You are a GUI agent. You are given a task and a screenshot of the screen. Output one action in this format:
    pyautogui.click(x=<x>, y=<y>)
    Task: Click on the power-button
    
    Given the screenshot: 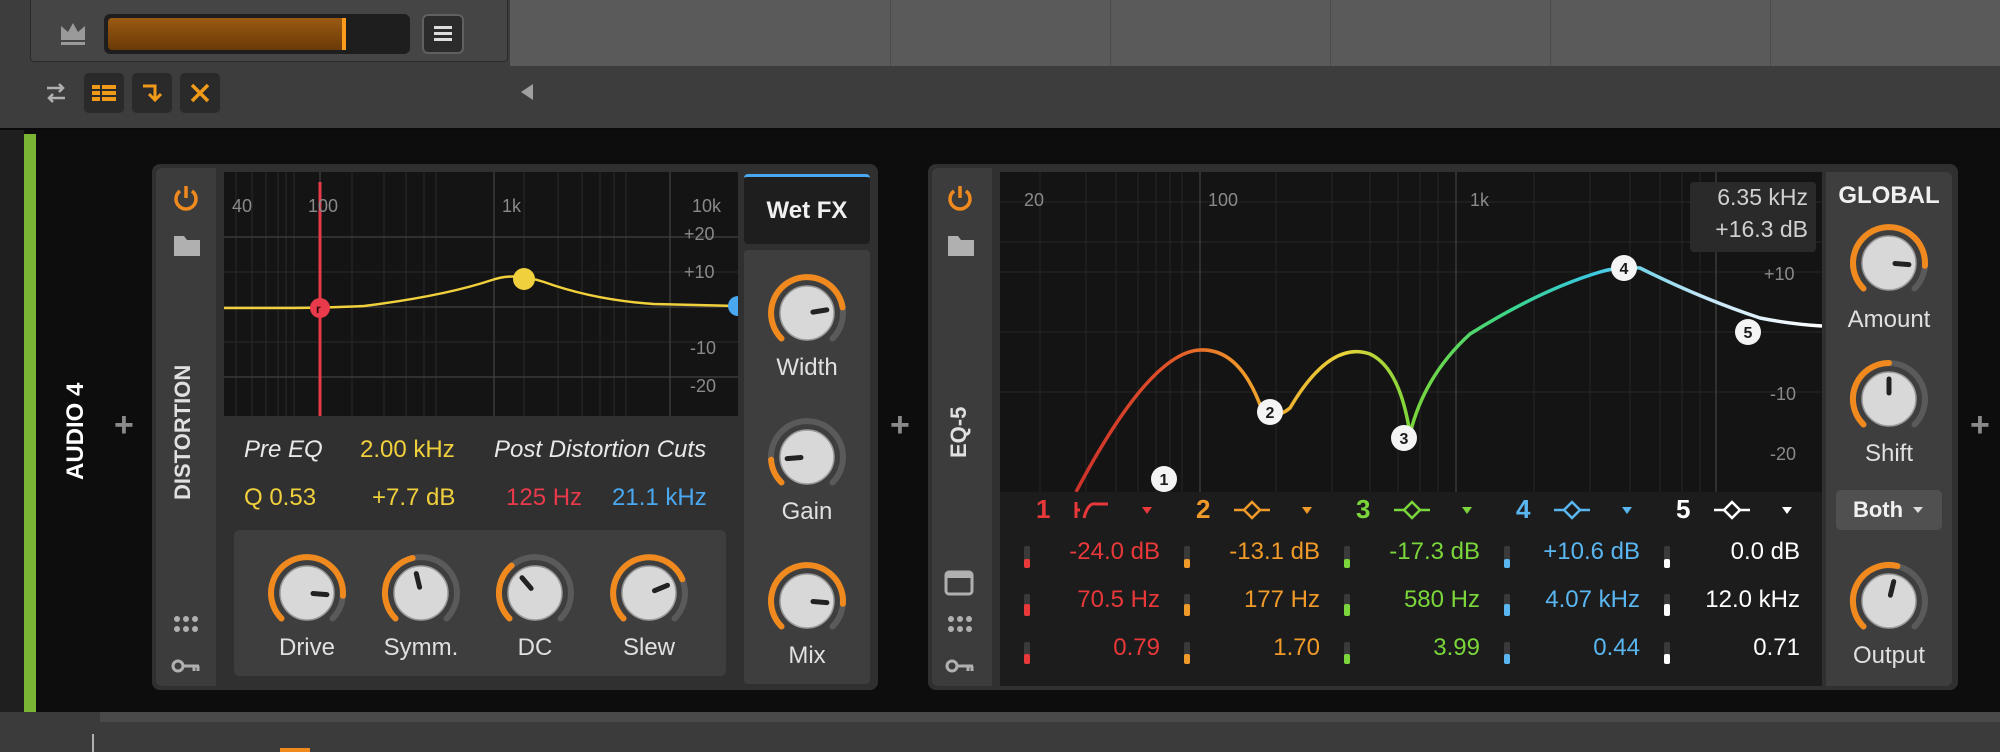 What is the action you would take?
    pyautogui.click(x=186, y=200)
    